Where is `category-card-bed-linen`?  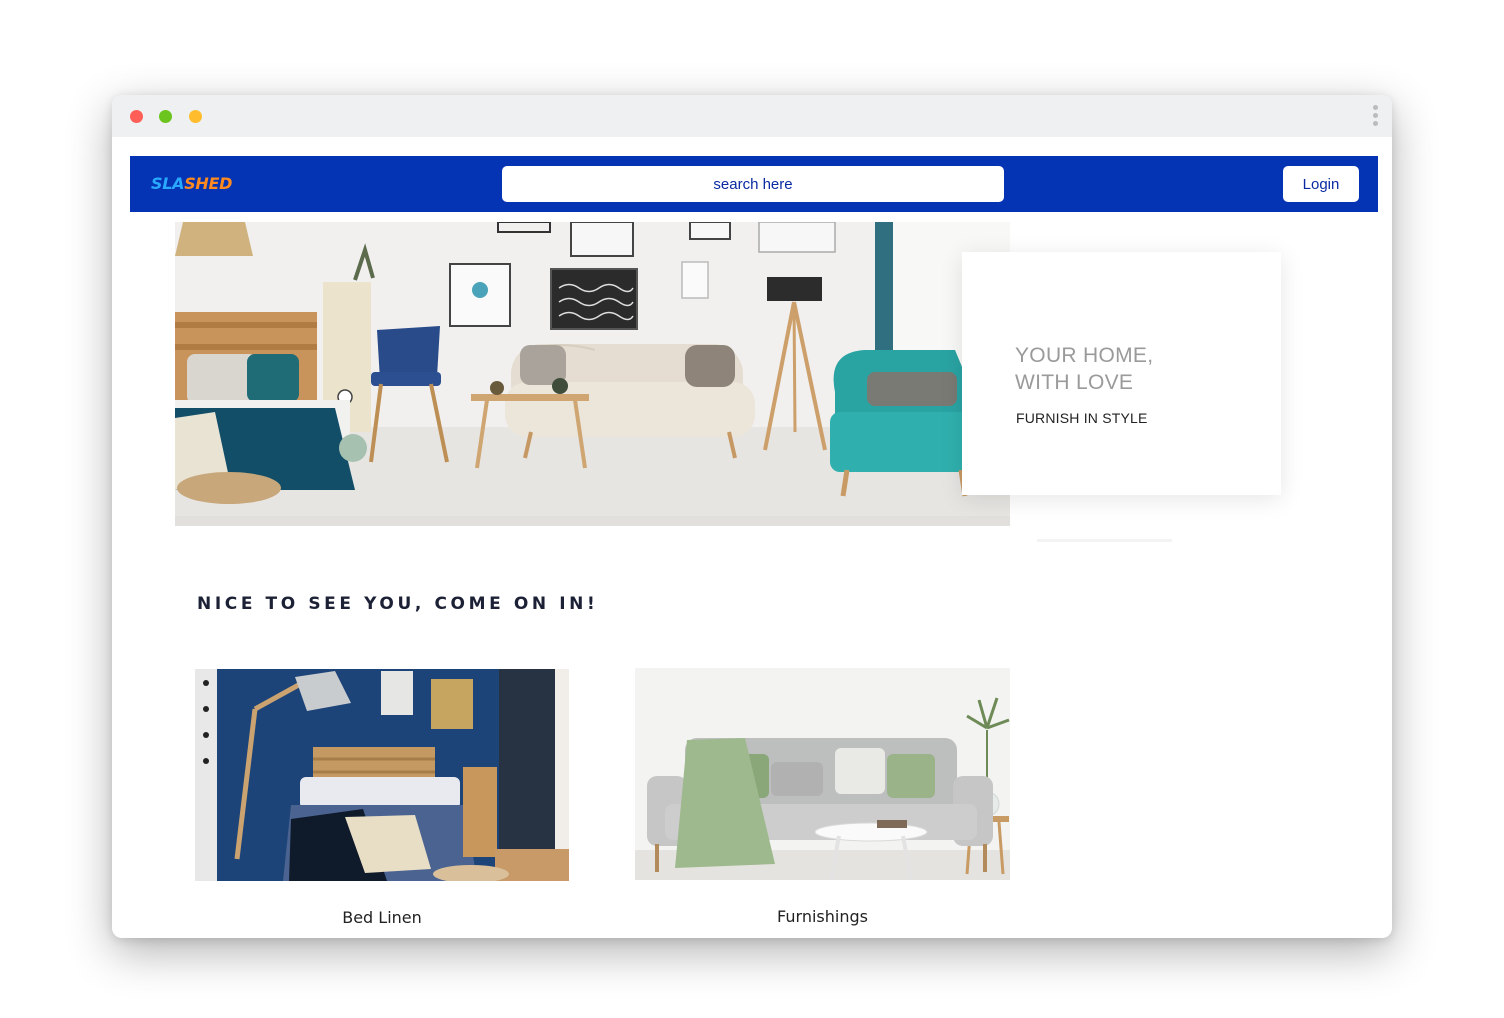
category-card-bed-linen is located at coordinates (382, 775).